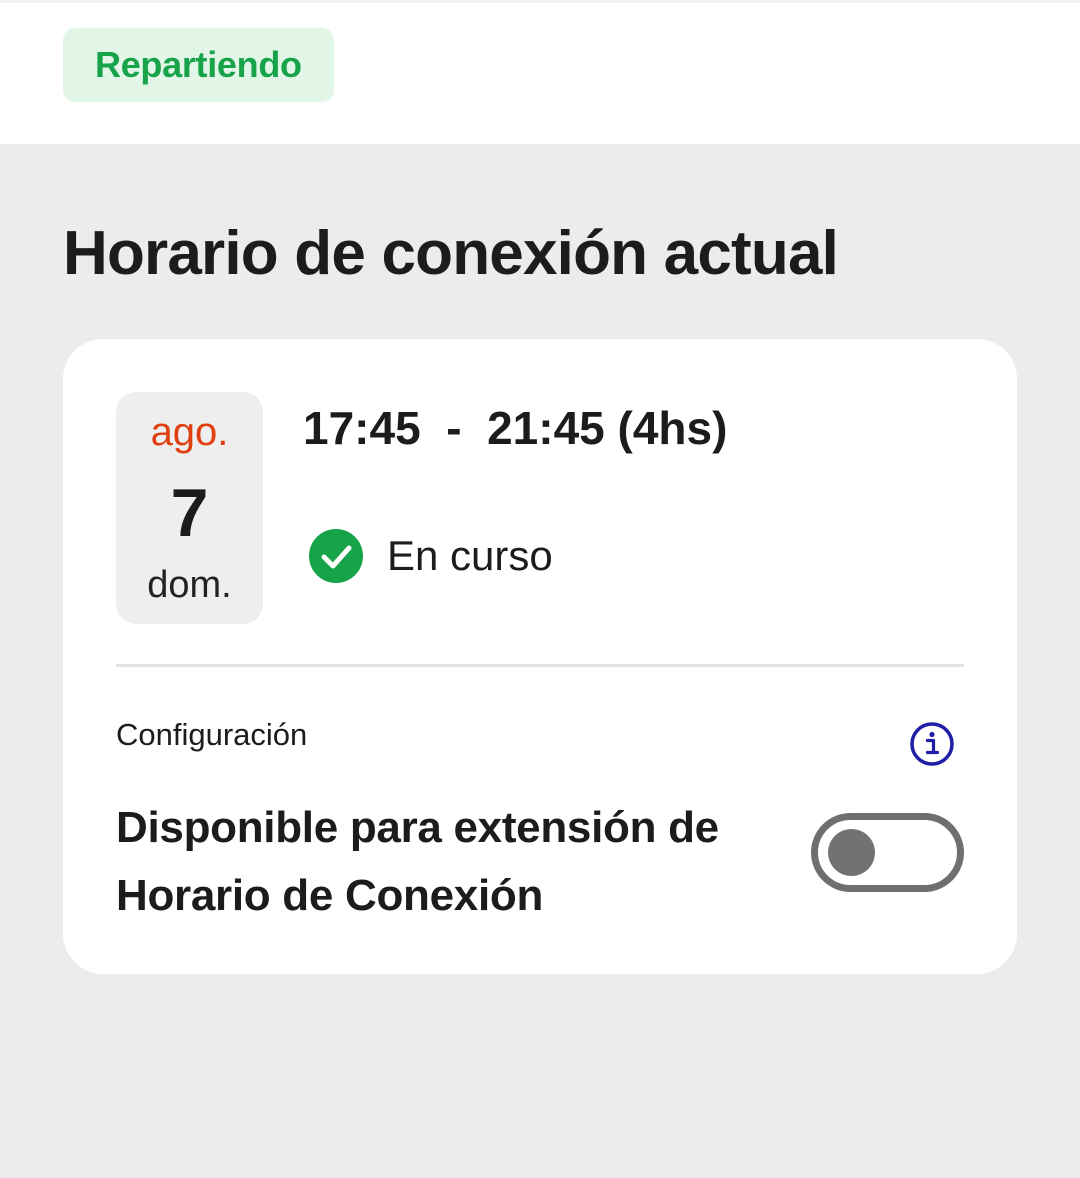  What do you see at coordinates (336, 556) in the screenshot?
I see `check-circle-icon` at bounding box center [336, 556].